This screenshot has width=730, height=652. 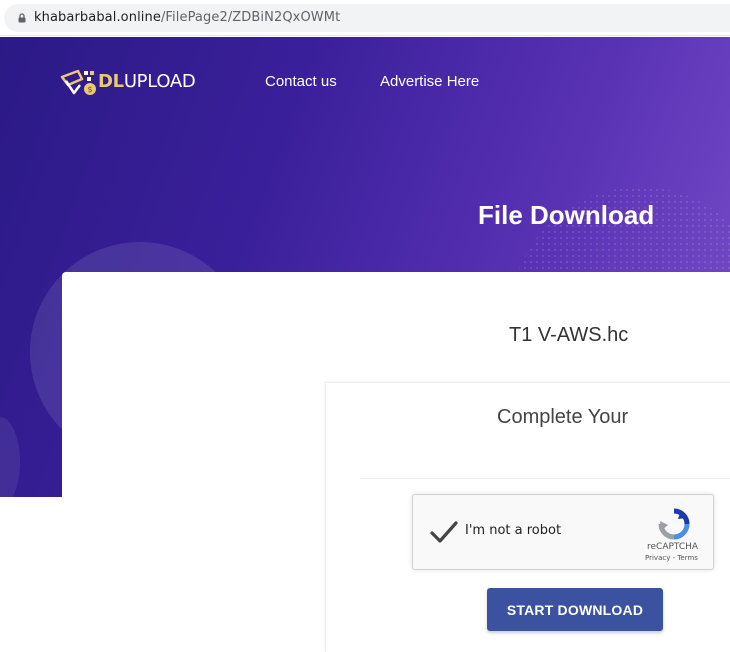 What do you see at coordinates (250, 17) in the screenshot?
I see `url-path: /FilePage2/ZDBiN2QxOWMt` at bounding box center [250, 17].